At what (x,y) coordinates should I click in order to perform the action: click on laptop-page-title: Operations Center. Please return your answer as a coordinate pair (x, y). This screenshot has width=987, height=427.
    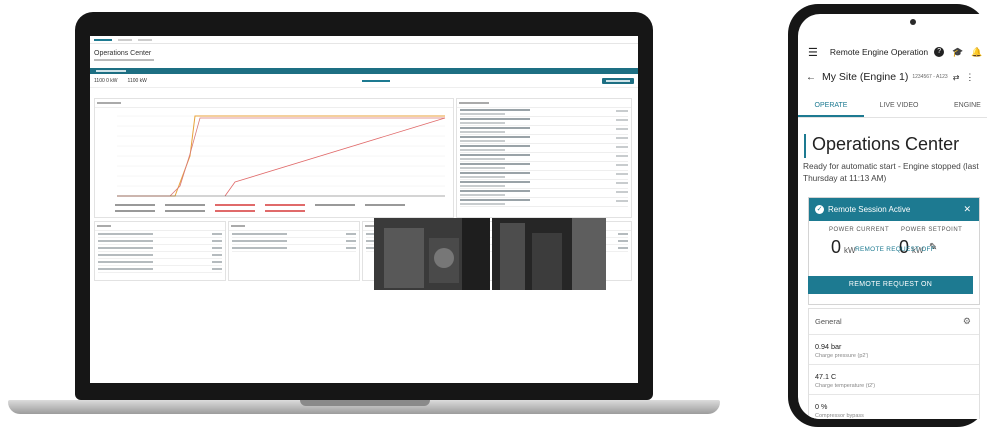
    Looking at the image, I should click on (123, 53).